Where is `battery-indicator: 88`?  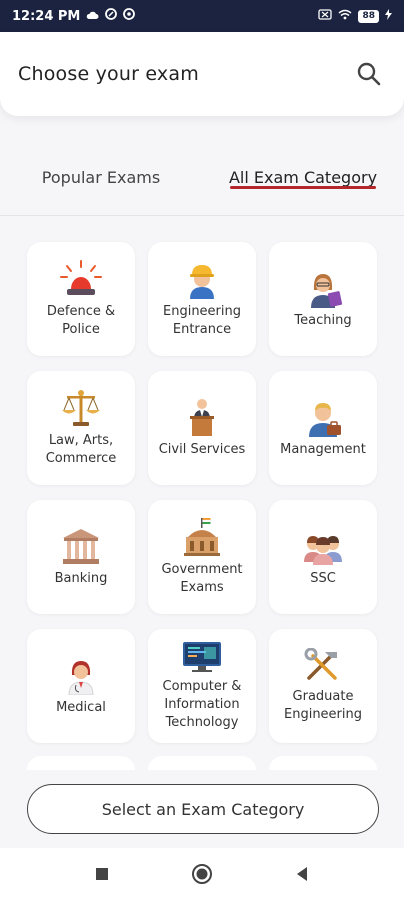 battery-indicator: 88 is located at coordinates (368, 16).